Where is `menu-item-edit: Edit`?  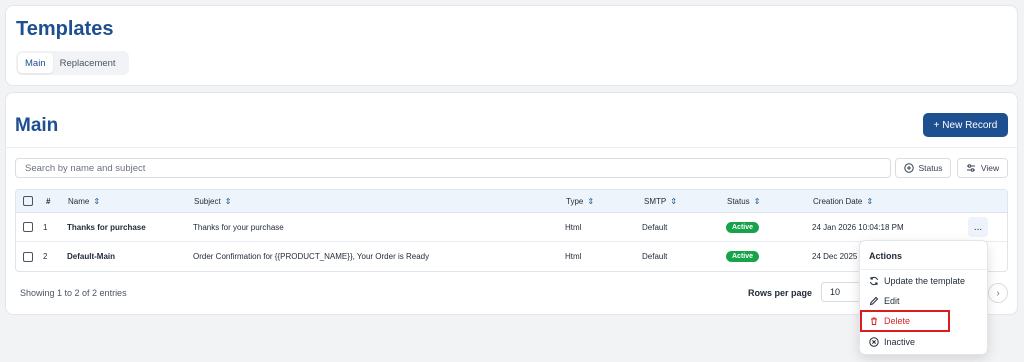
menu-item-edit: Edit is located at coordinates (884, 301).